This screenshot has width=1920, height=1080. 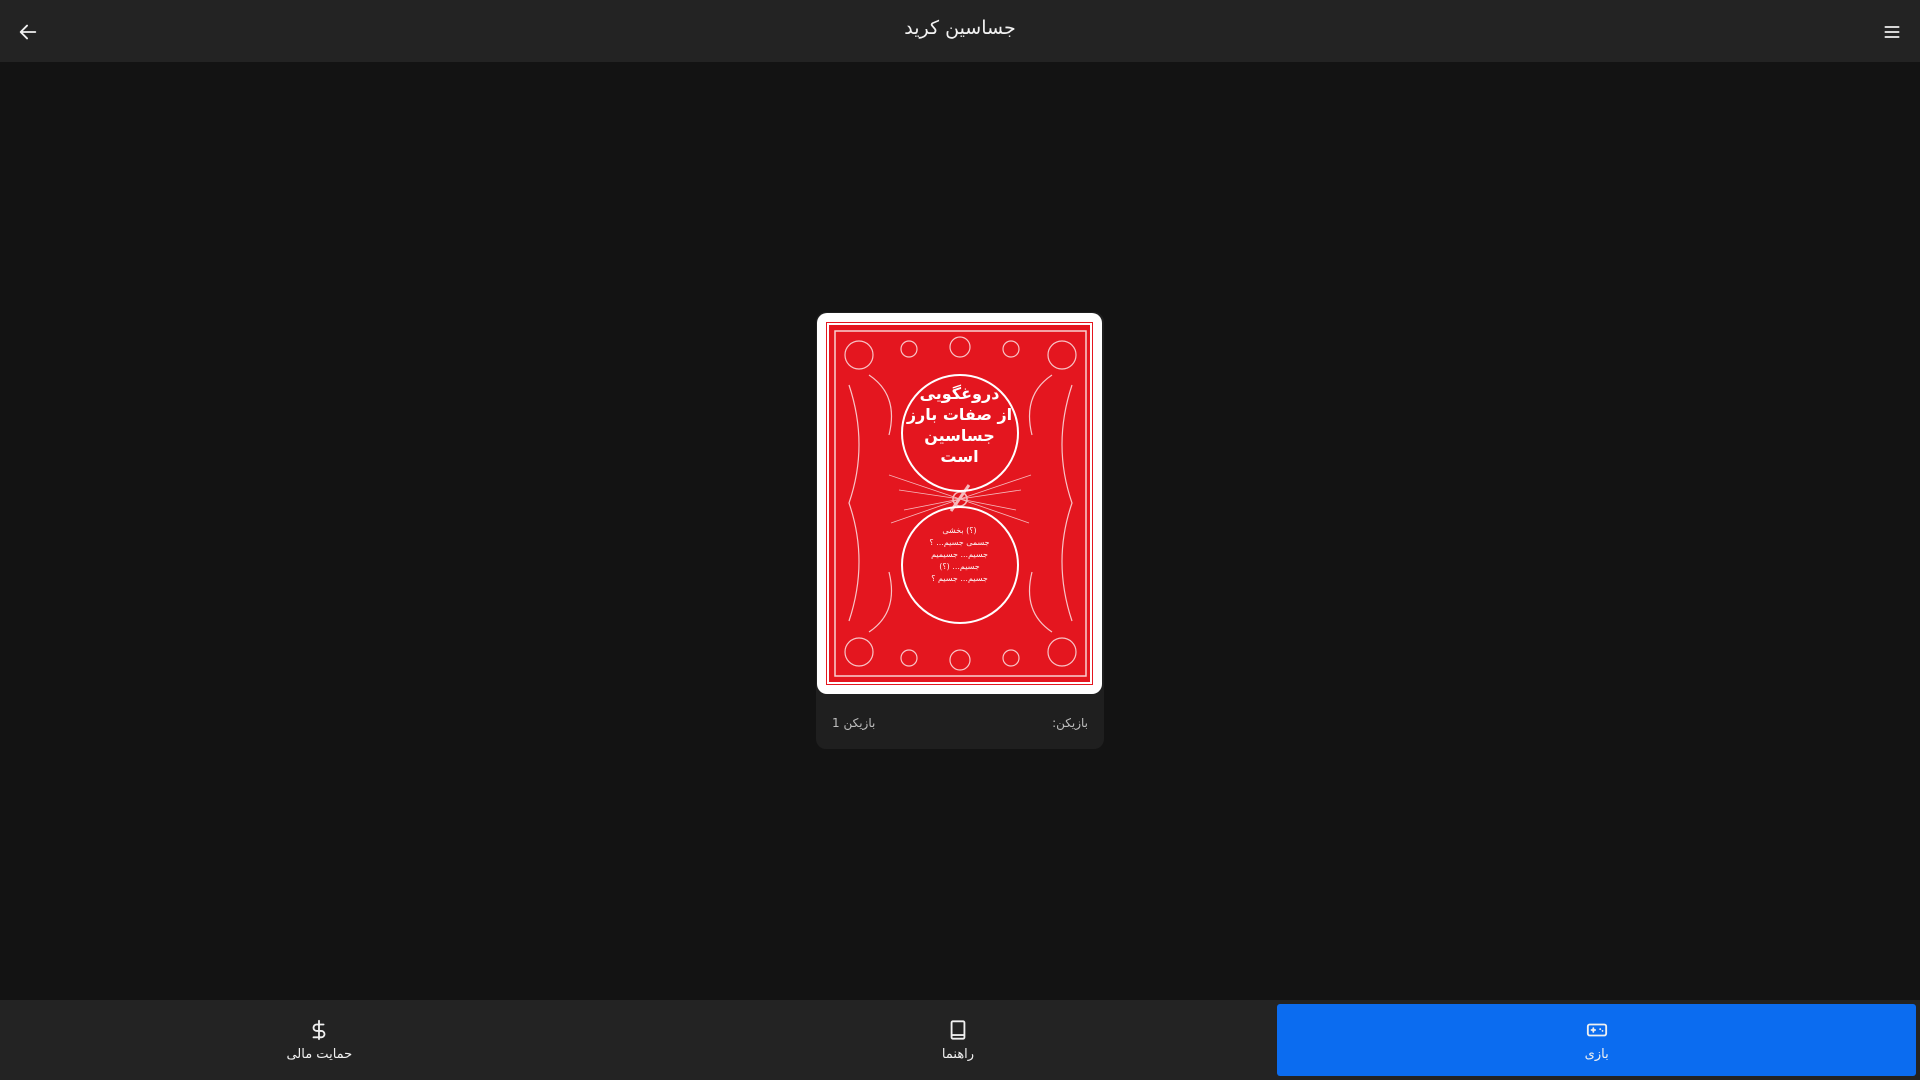 What do you see at coordinates (319, 1054) in the screenshot?
I see `nav-label-donate: حمایت مالی` at bounding box center [319, 1054].